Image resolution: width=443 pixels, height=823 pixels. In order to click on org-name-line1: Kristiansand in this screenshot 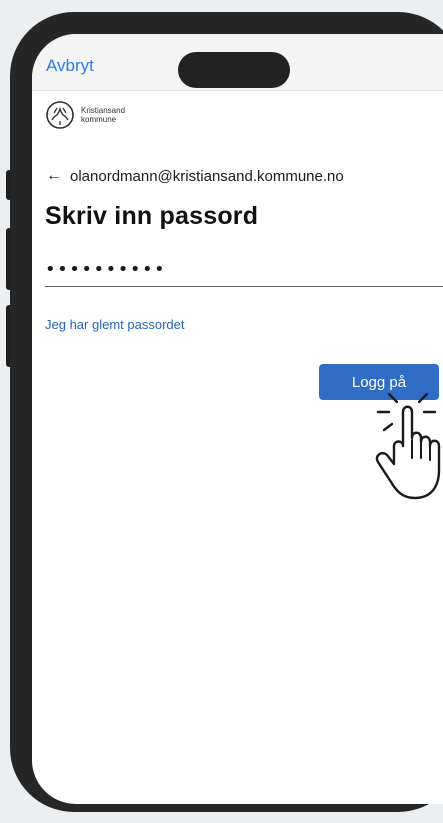, I will do `click(103, 110)`.